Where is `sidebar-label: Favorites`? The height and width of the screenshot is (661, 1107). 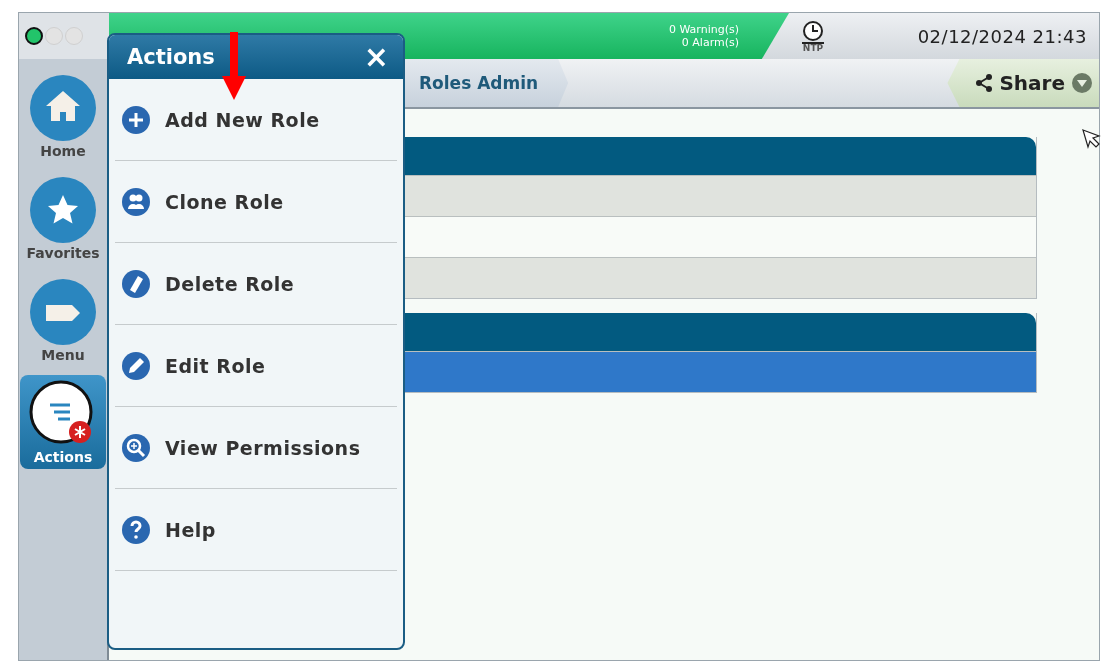
sidebar-label: Favorites is located at coordinates (63, 253).